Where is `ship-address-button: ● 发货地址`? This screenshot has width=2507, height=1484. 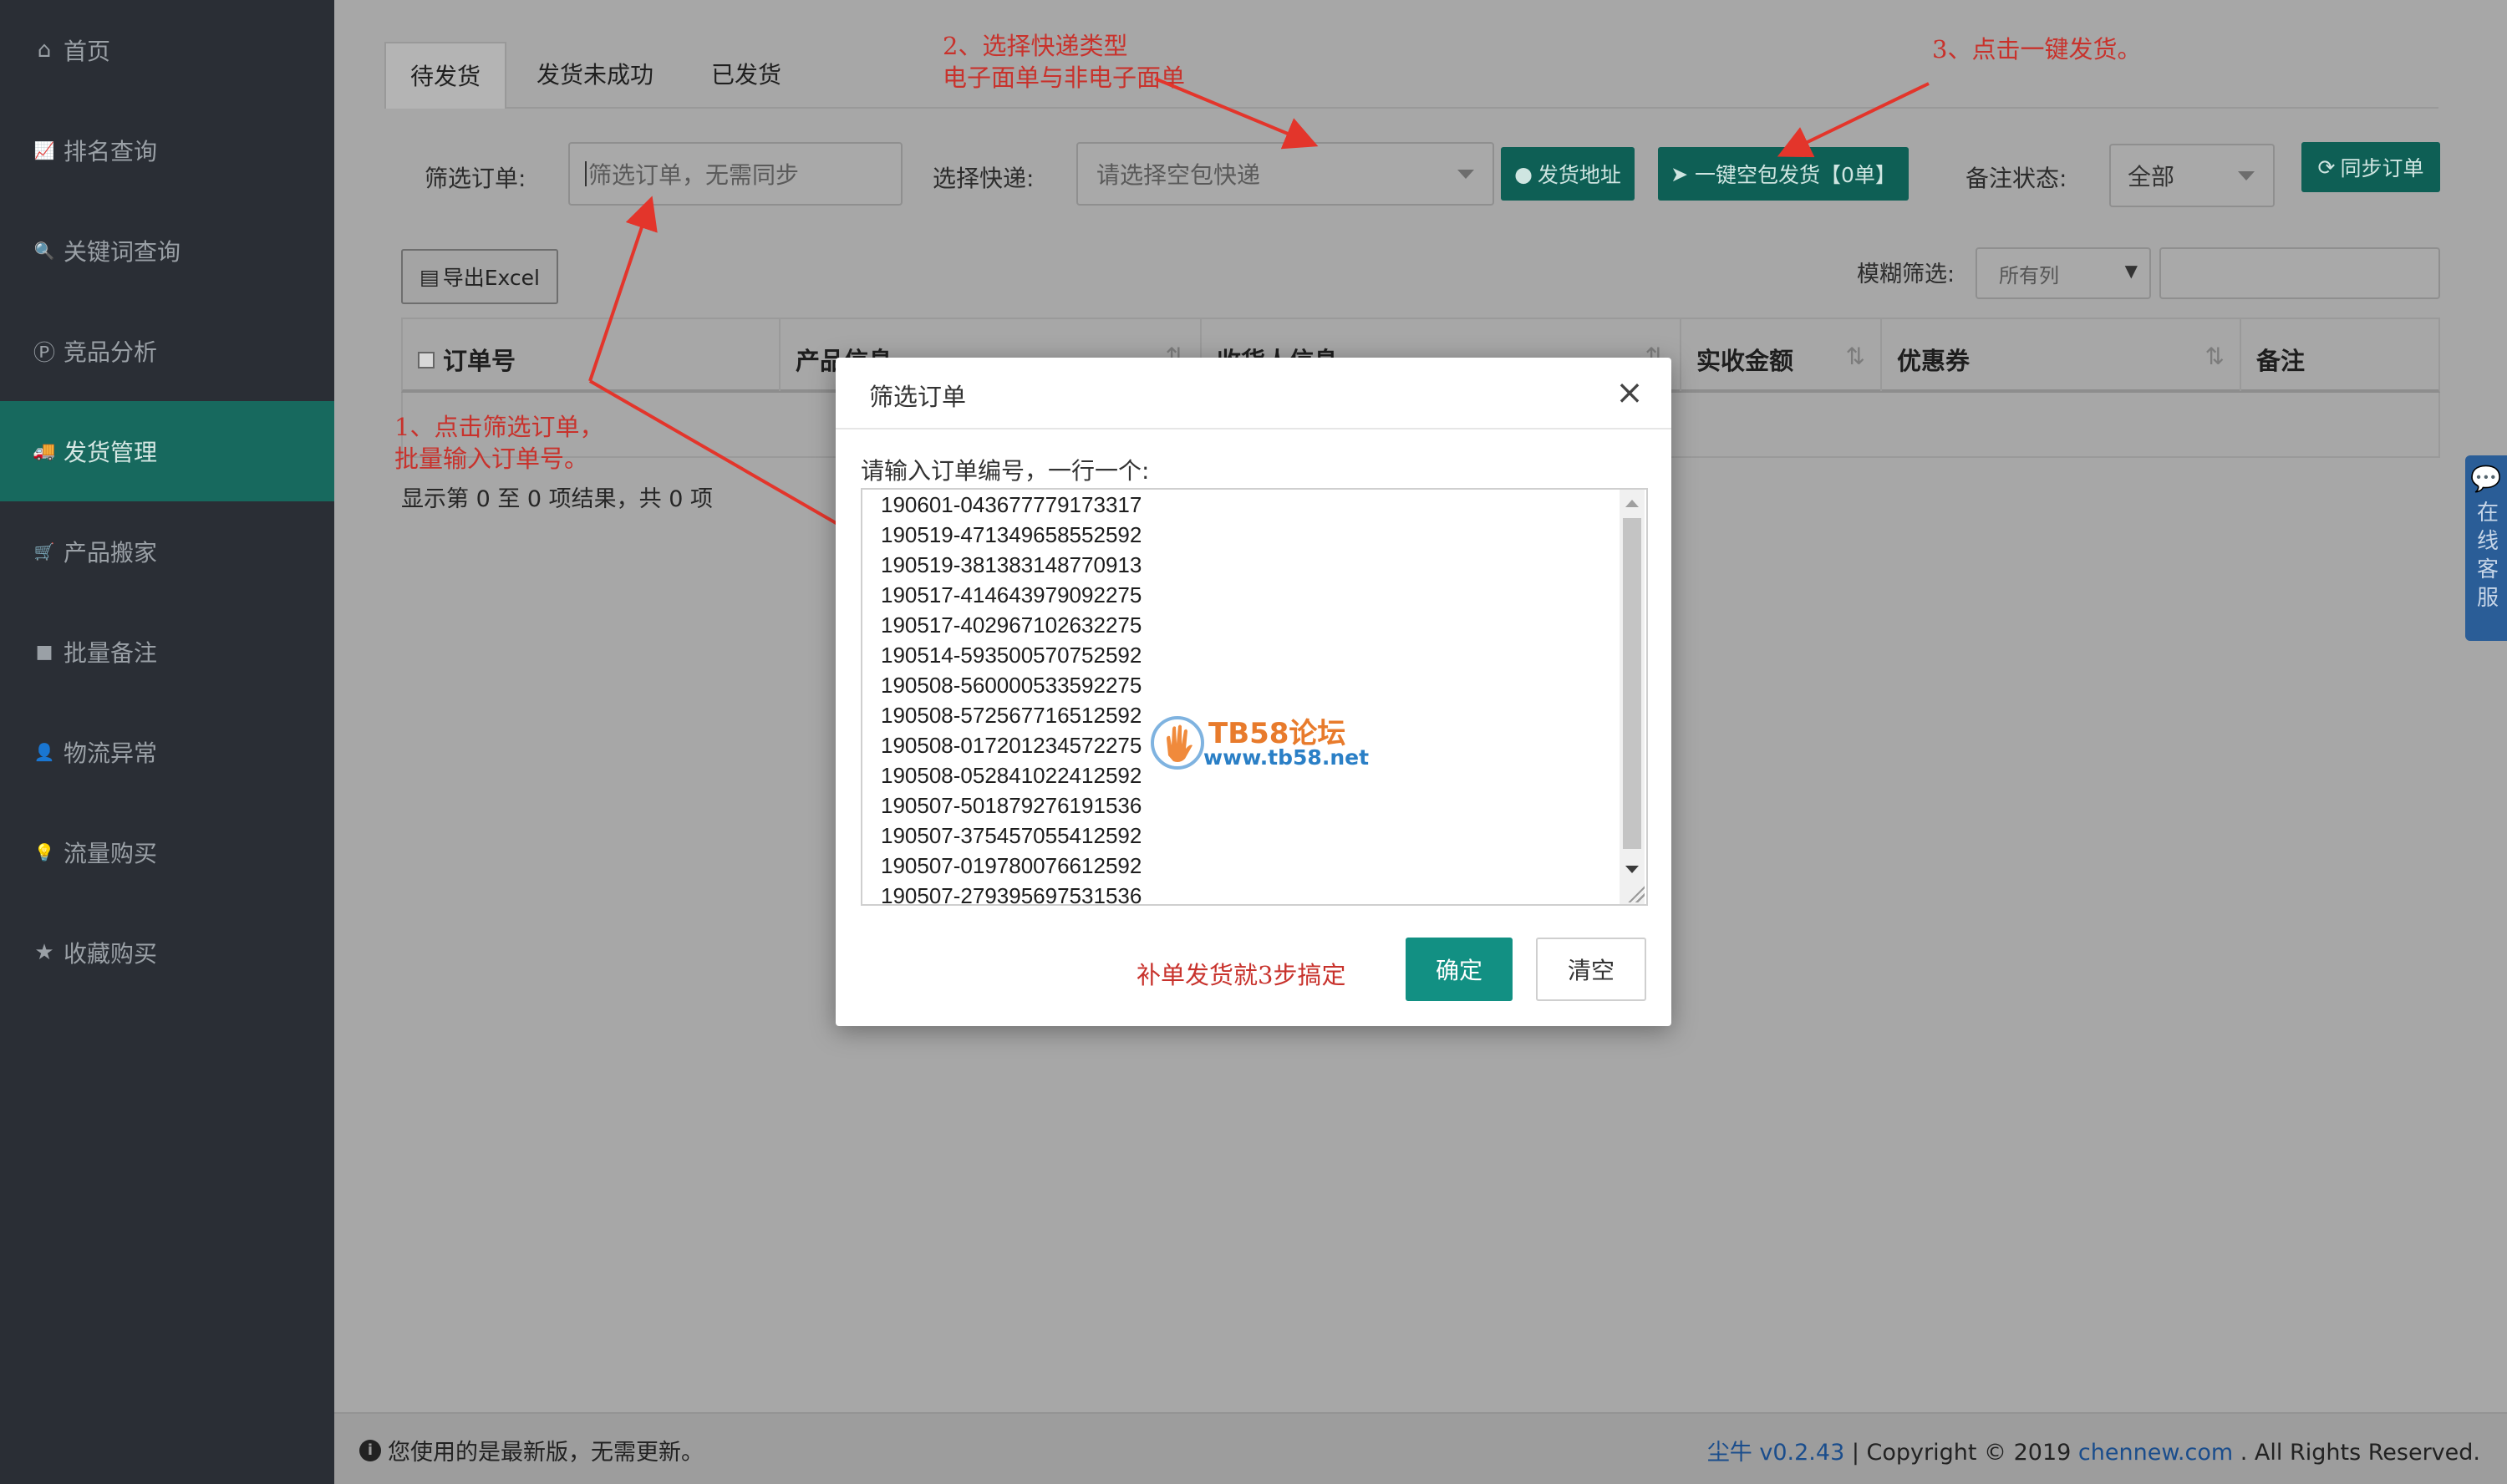
ship-address-button: ● 发货地址 is located at coordinates (1568, 174).